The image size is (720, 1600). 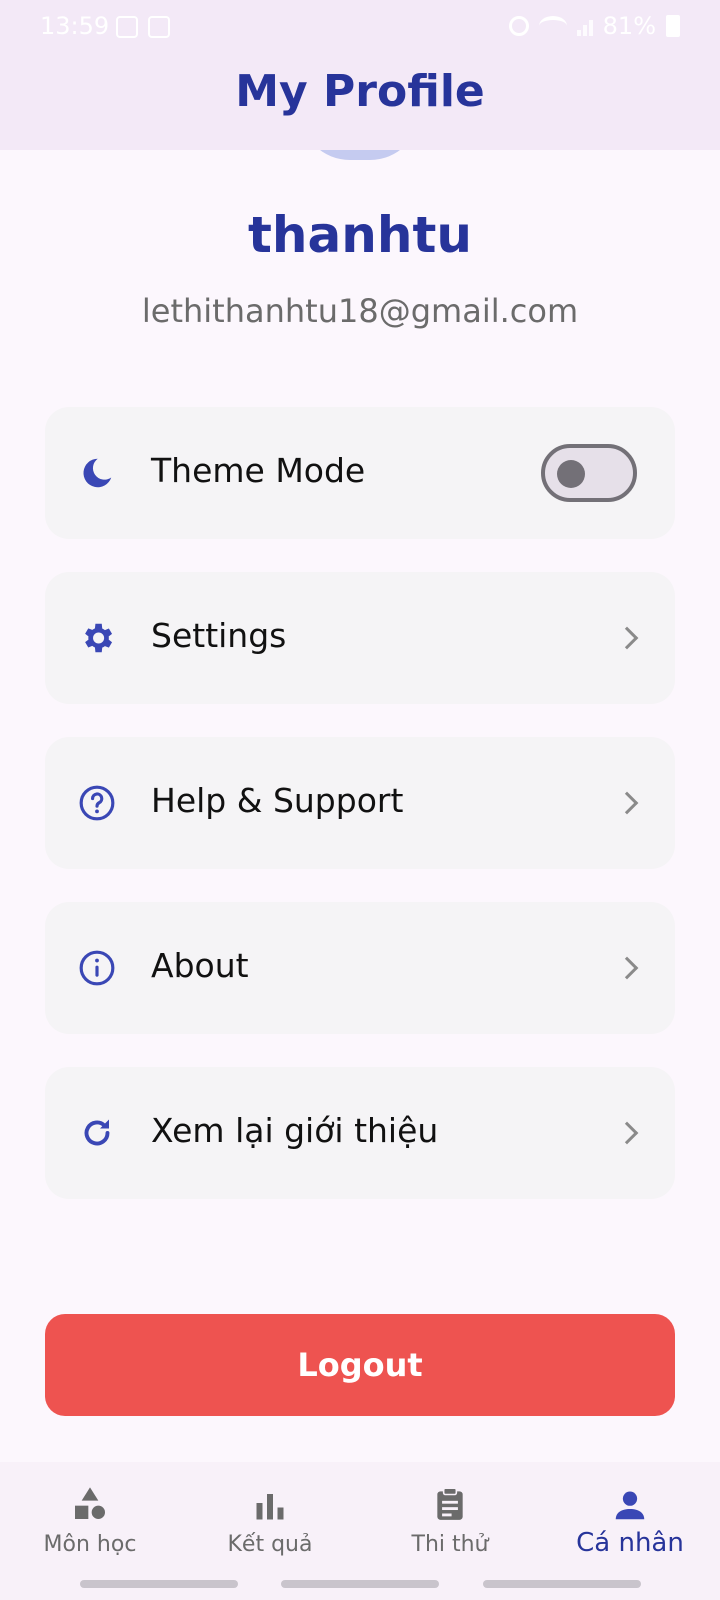 I want to click on menu-item-about: About, so click(x=360, y=968).